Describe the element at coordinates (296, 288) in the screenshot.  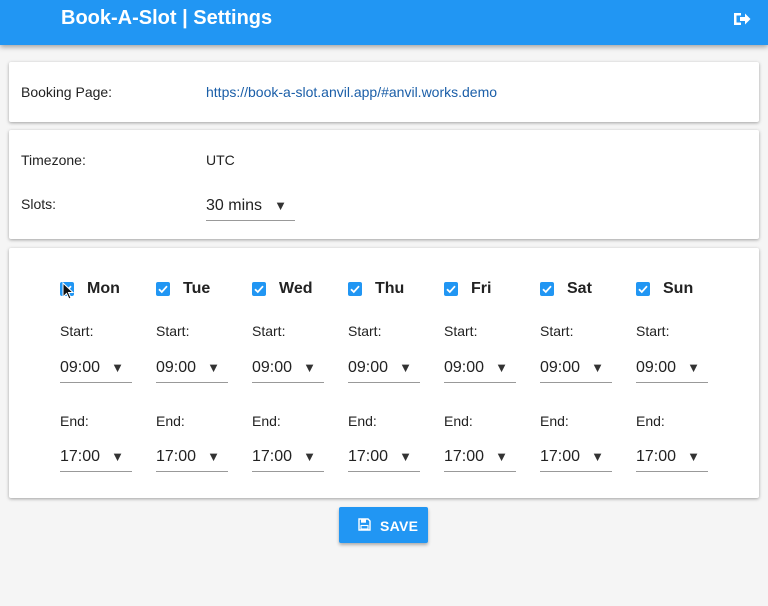
I see `day-label: Wed` at that location.